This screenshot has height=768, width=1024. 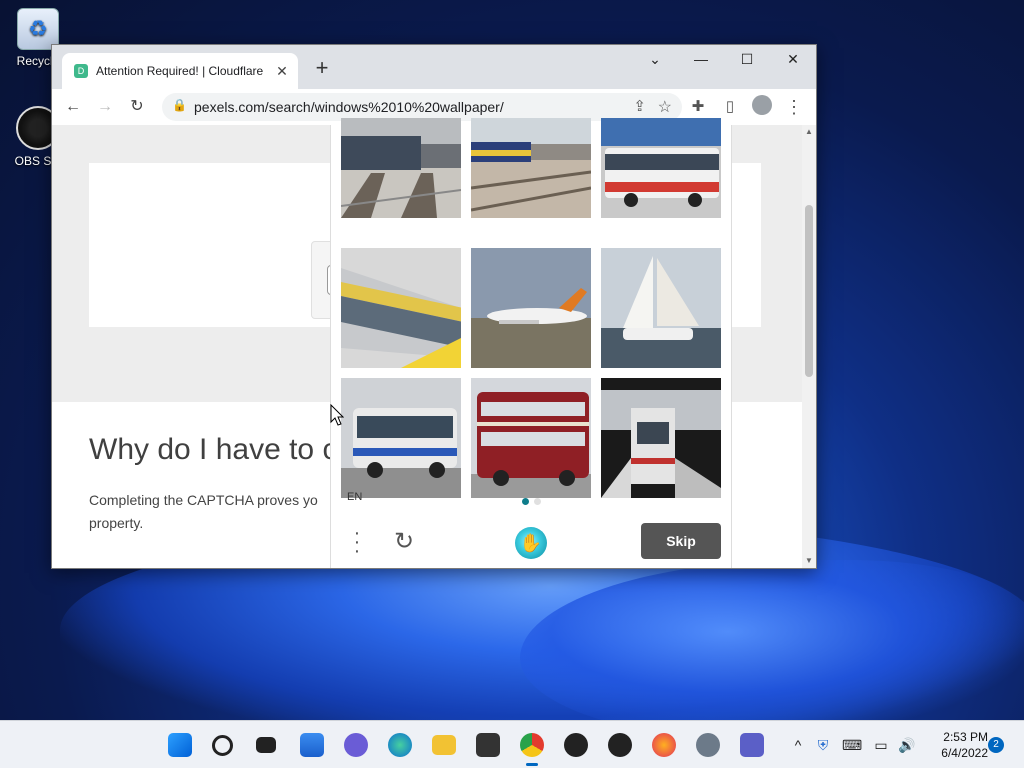 I want to click on chat-icon, so click(x=356, y=745).